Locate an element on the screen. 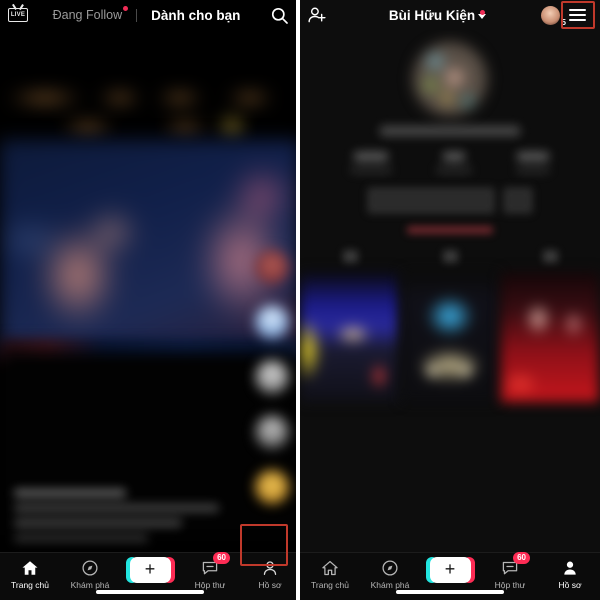  share-icon is located at coordinates (272, 432).